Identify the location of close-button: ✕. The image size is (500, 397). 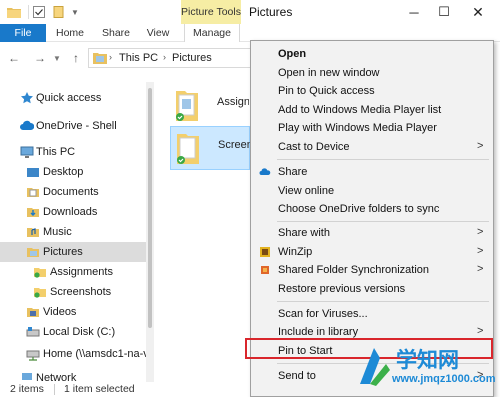
(478, 12).